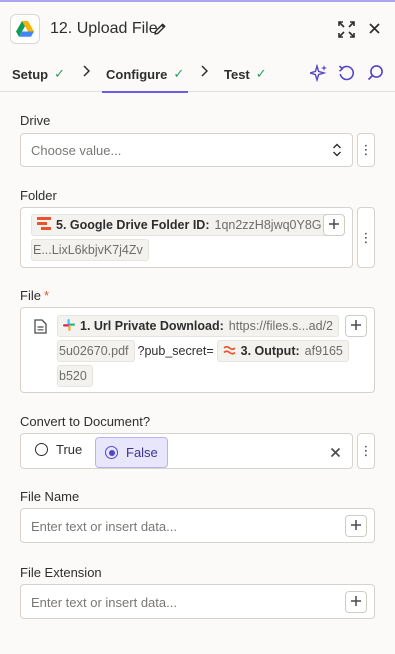  Describe the element at coordinates (69, 449) in the screenshot. I see `radio-true-label: True` at that location.